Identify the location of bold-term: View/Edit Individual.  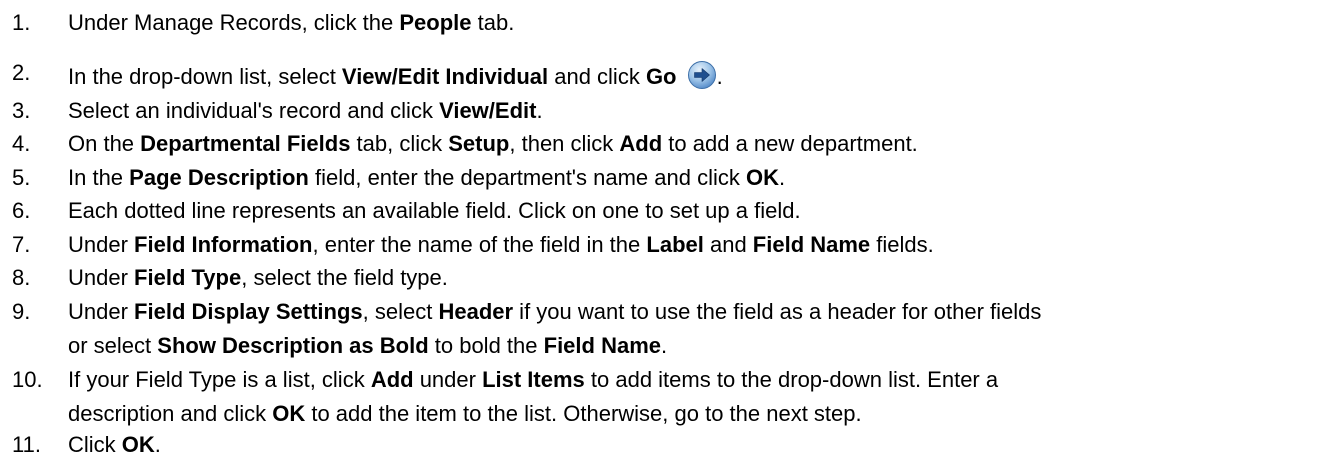
(445, 76).